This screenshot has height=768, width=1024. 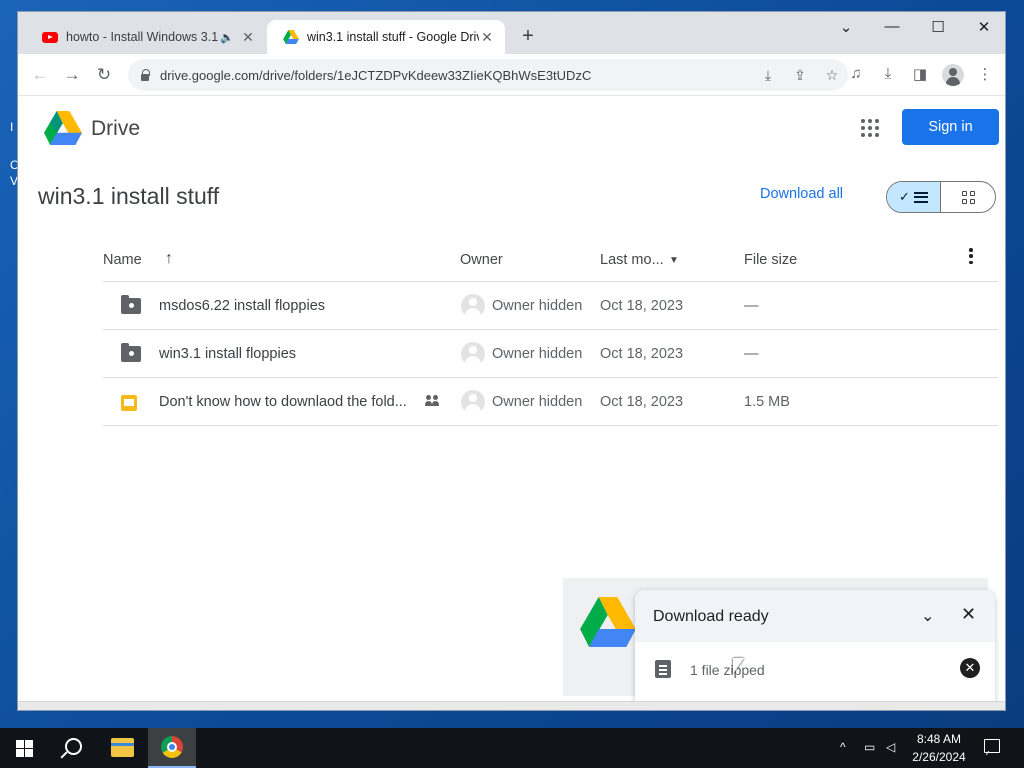 I want to click on zip-file-icon, so click(x=663, y=669).